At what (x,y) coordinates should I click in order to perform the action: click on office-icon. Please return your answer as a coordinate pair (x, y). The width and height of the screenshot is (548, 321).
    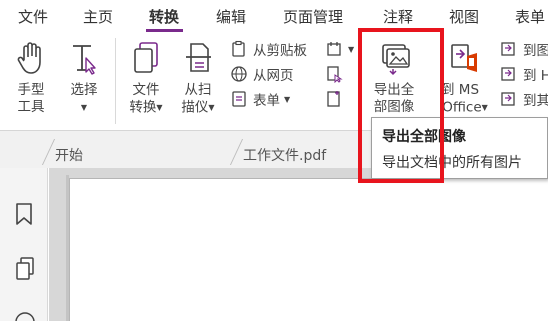
    Looking at the image, I should click on (464, 58).